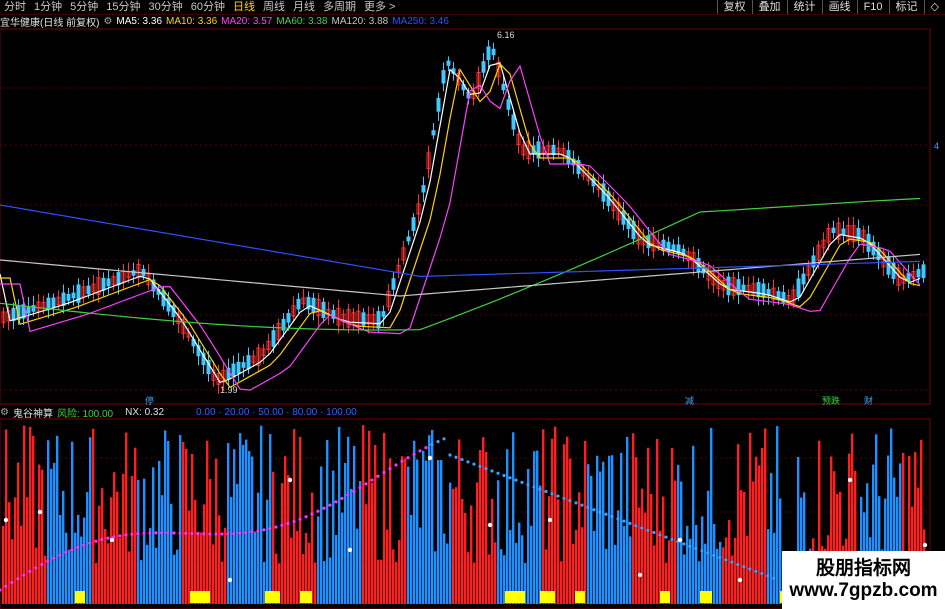 This screenshot has height=609, width=945. Describe the element at coordinates (689, 400) in the screenshot. I see `event-marker-reduce: 减` at that location.